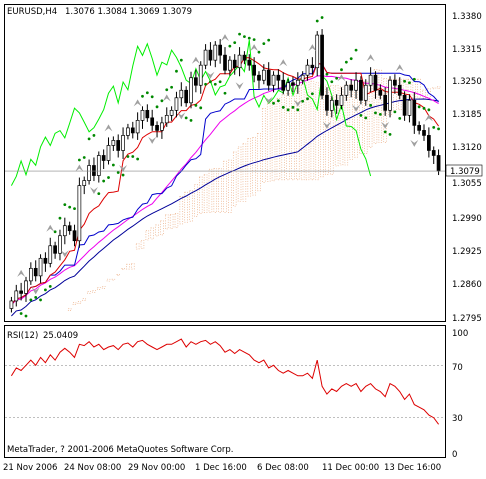 This screenshot has height=479, width=486. I want to click on rsi-tick: 70, so click(457, 368).